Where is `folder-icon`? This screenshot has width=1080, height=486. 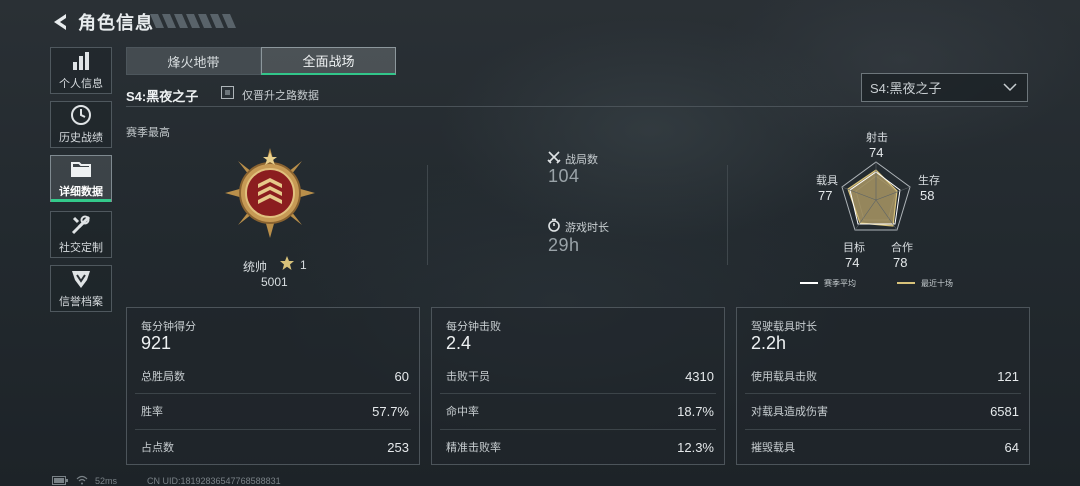 folder-icon is located at coordinates (81, 169).